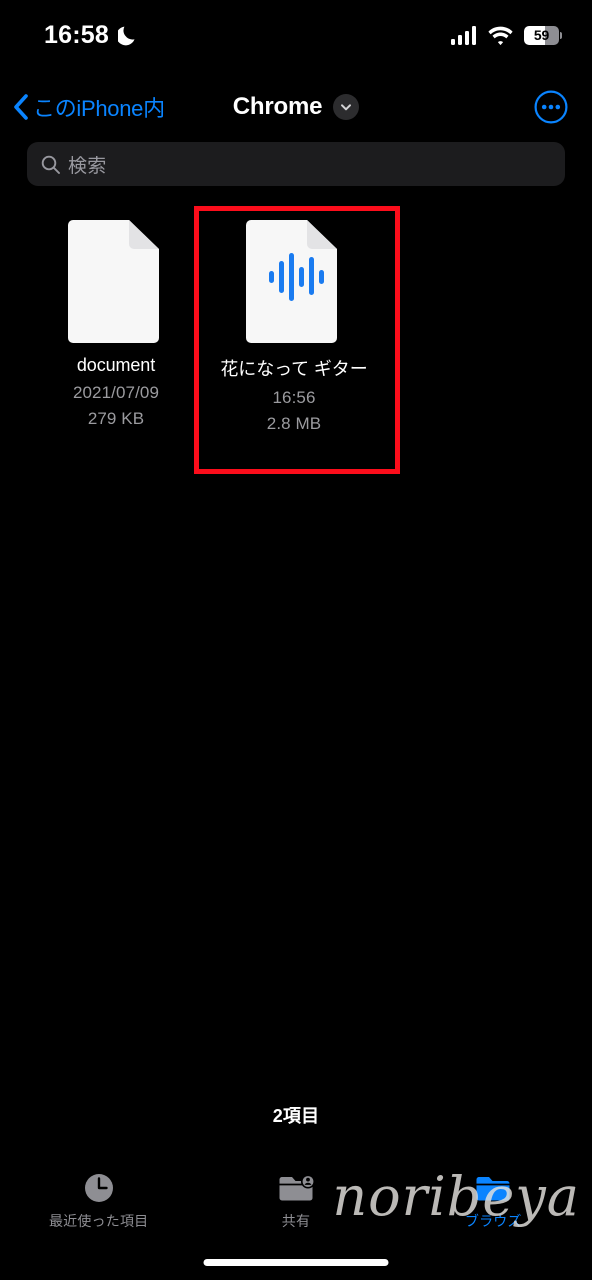 Image resolution: width=592 pixels, height=1280 pixels. I want to click on chevron-down-icon, so click(346, 107).